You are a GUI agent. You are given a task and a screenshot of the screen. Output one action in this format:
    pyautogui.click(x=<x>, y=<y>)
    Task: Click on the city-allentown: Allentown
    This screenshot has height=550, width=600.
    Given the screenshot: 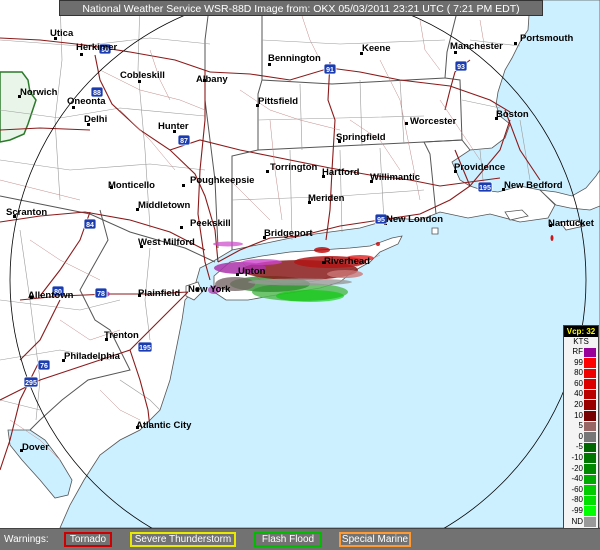 What is the action you would take?
    pyautogui.click(x=51, y=295)
    